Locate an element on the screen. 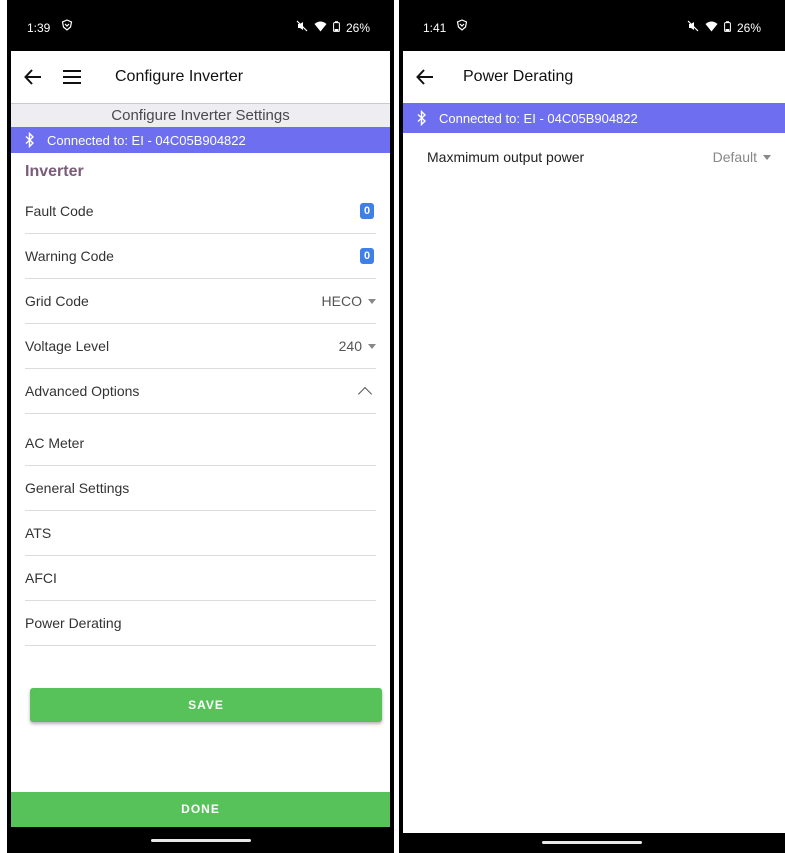 Image resolution: width=785 pixels, height=853 pixels. chevron-up-icon is located at coordinates (365, 394).